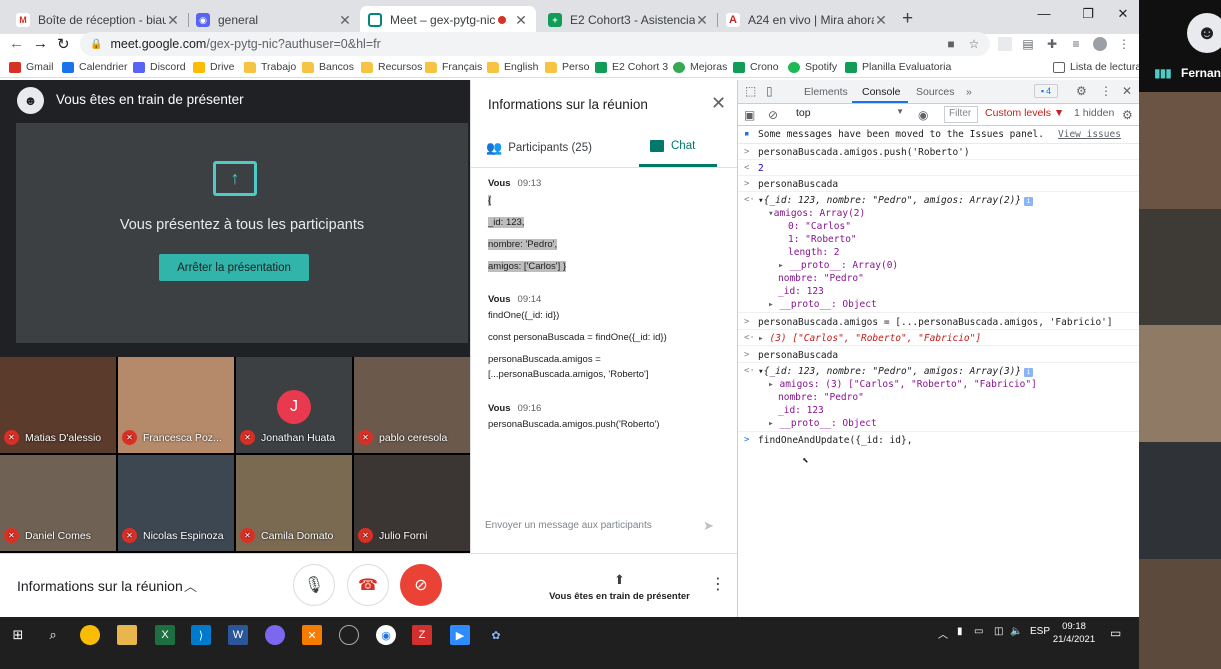 This screenshot has width=1221, height=669. What do you see at coordinates (453, 67) in the screenshot?
I see `bookmark-francais: Français` at bounding box center [453, 67].